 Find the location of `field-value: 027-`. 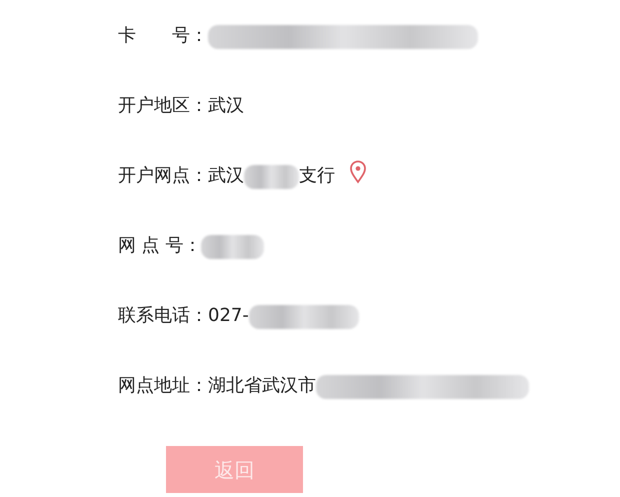

field-value: 027- is located at coordinates (228, 316).